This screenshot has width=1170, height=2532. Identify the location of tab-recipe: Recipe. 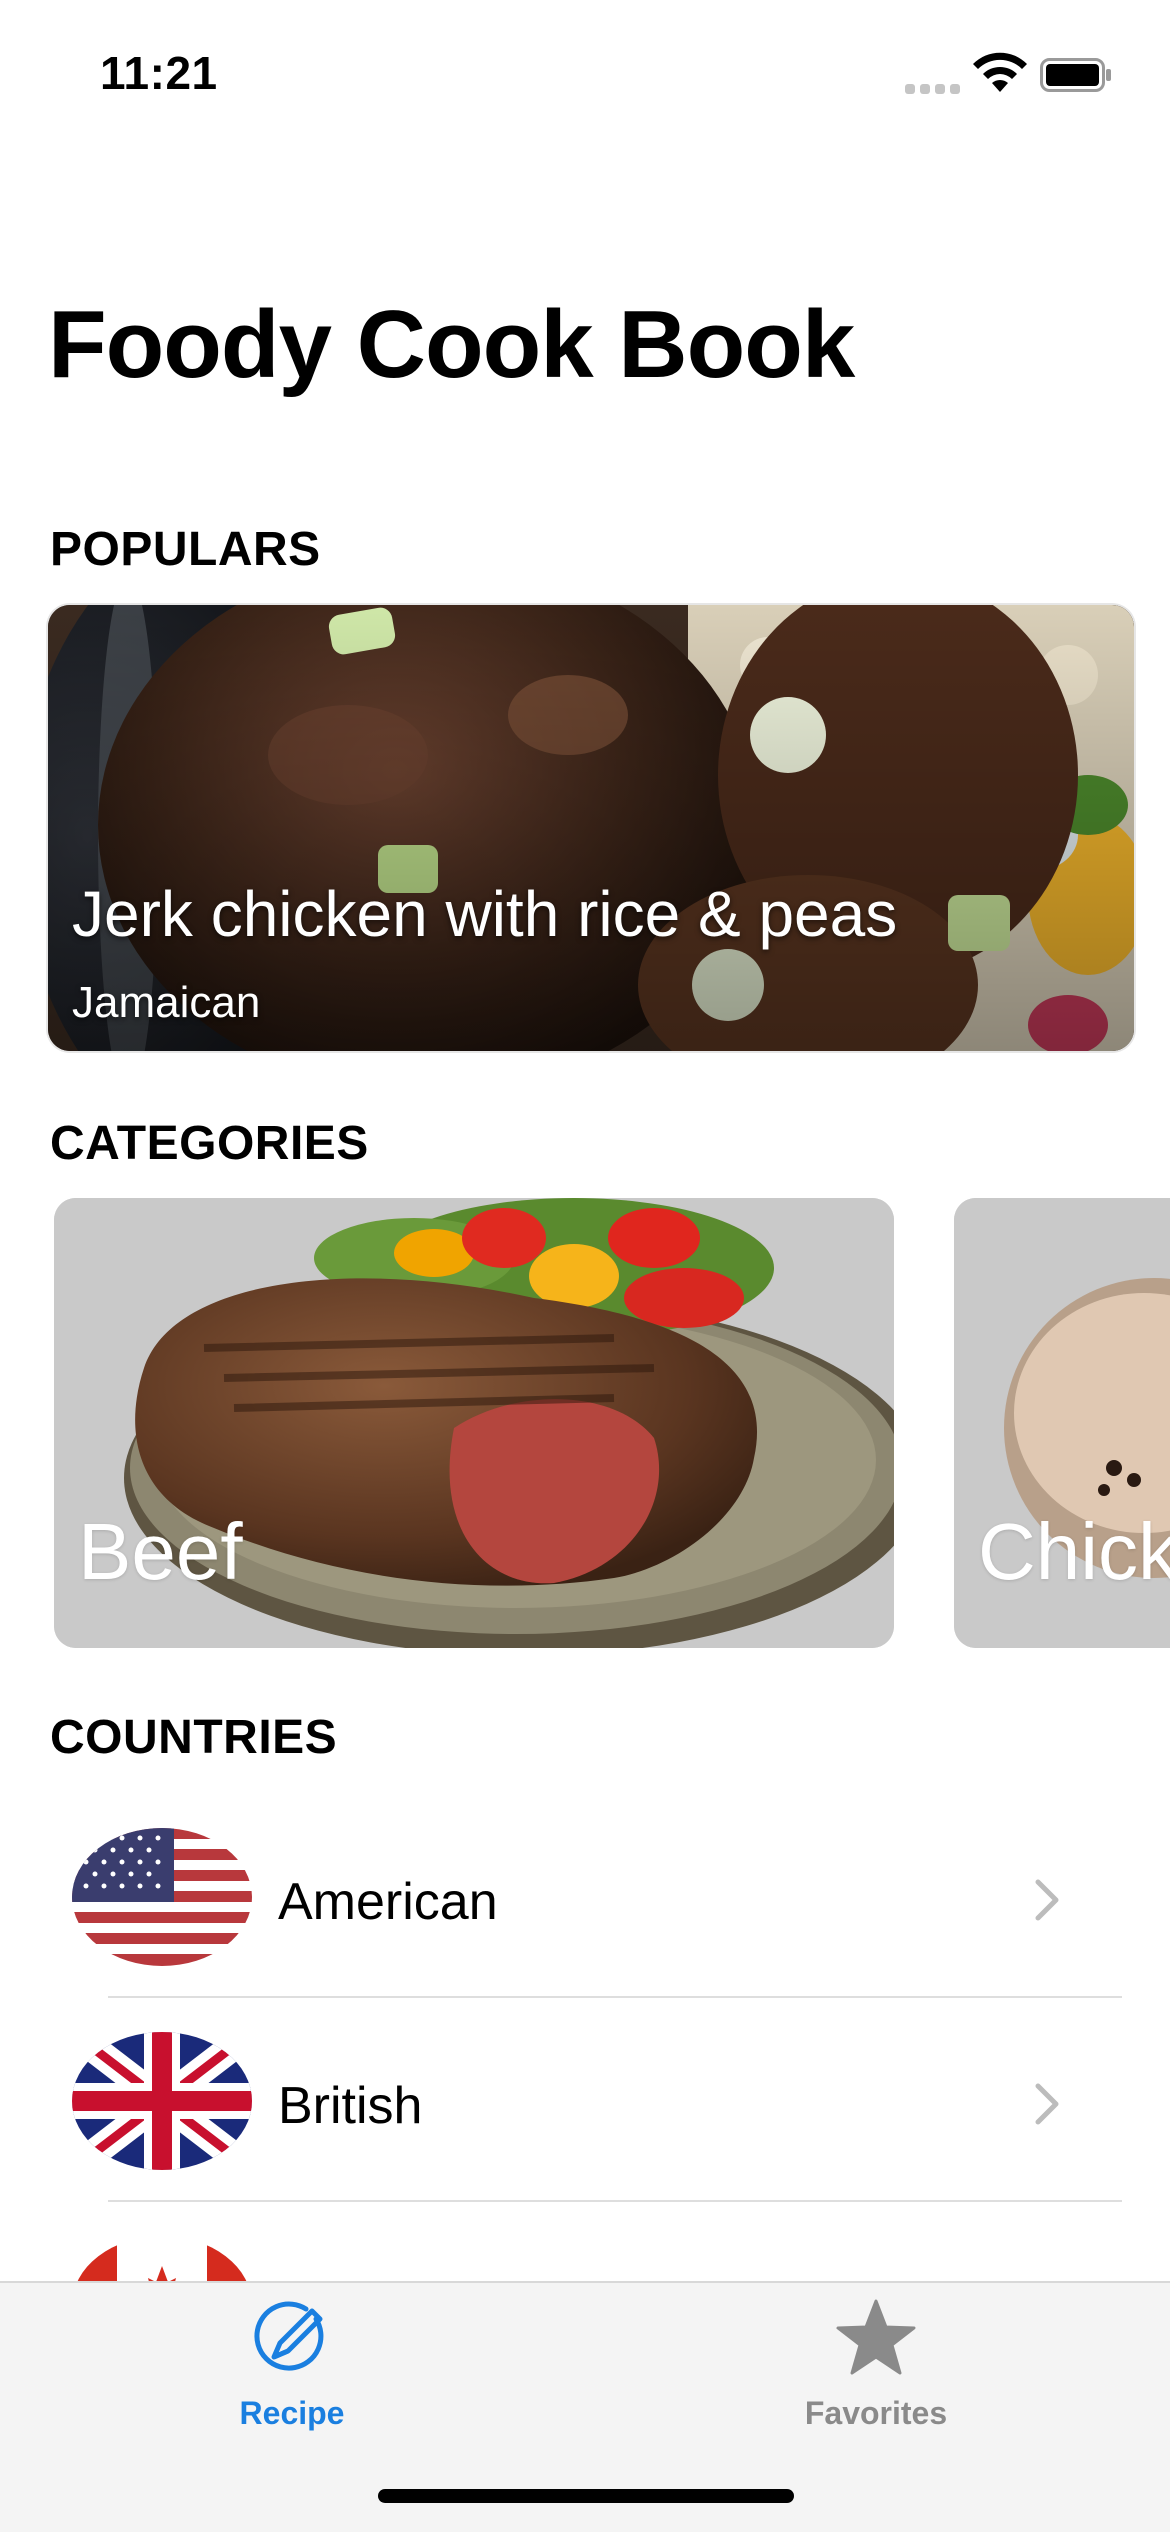
(292, 2368).